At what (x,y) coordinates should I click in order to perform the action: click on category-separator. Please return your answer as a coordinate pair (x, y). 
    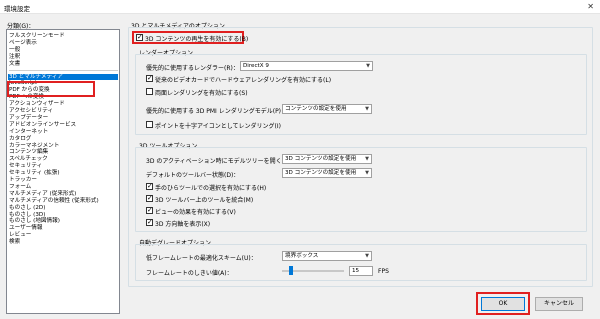
    Looking at the image, I should click on (63, 70).